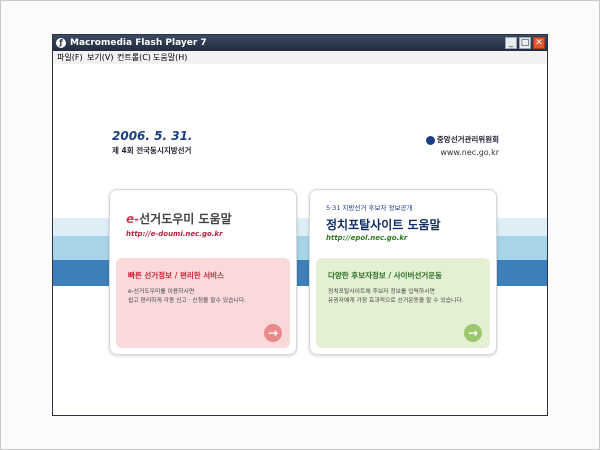 Image resolution: width=600 pixels, height=450 pixels. I want to click on panel-desc-line-1: e-선거도우미를 이용하시면, so click(161, 292).